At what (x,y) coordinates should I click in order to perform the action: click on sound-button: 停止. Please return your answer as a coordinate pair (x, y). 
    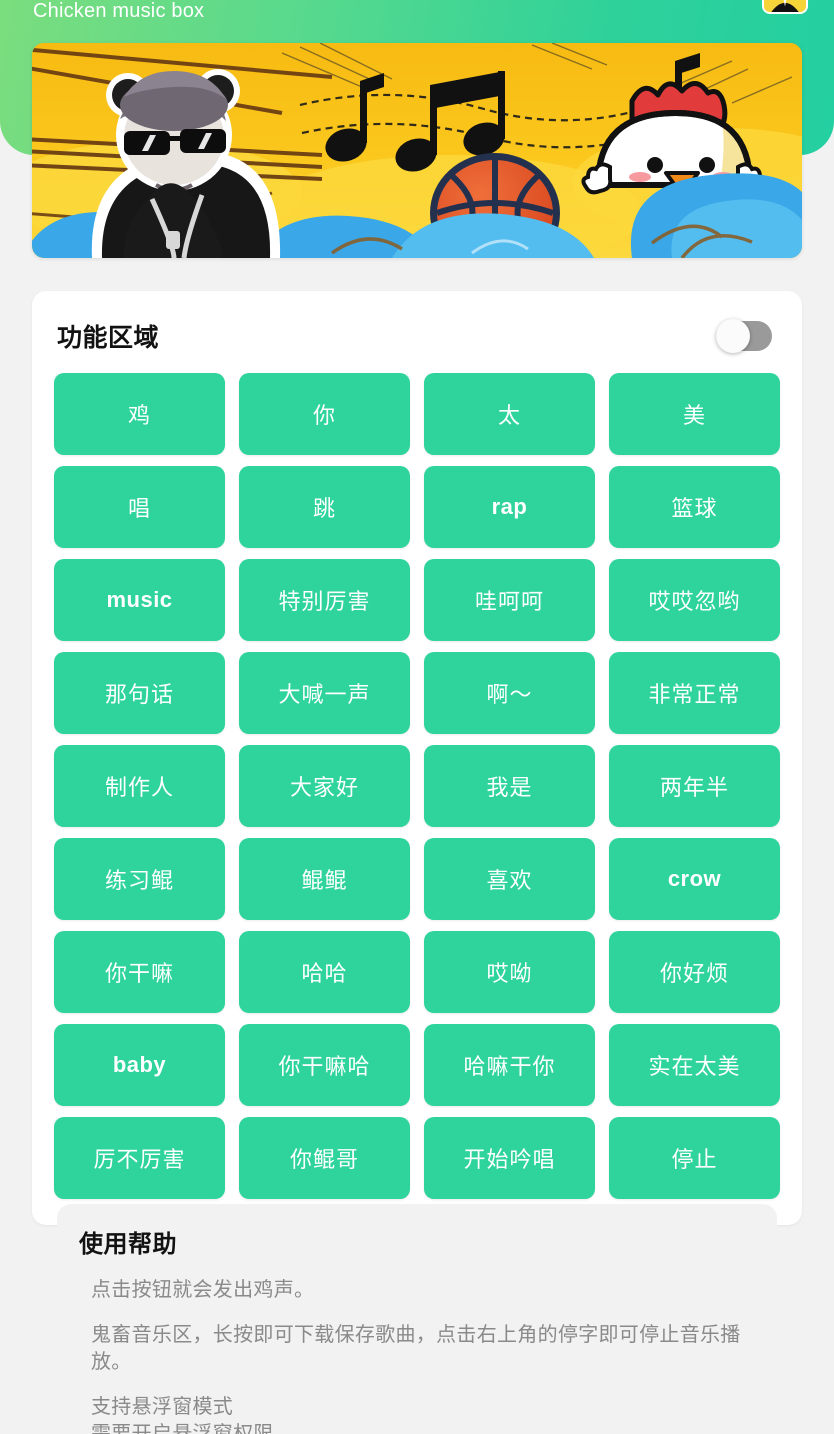
    Looking at the image, I should click on (694, 1158).